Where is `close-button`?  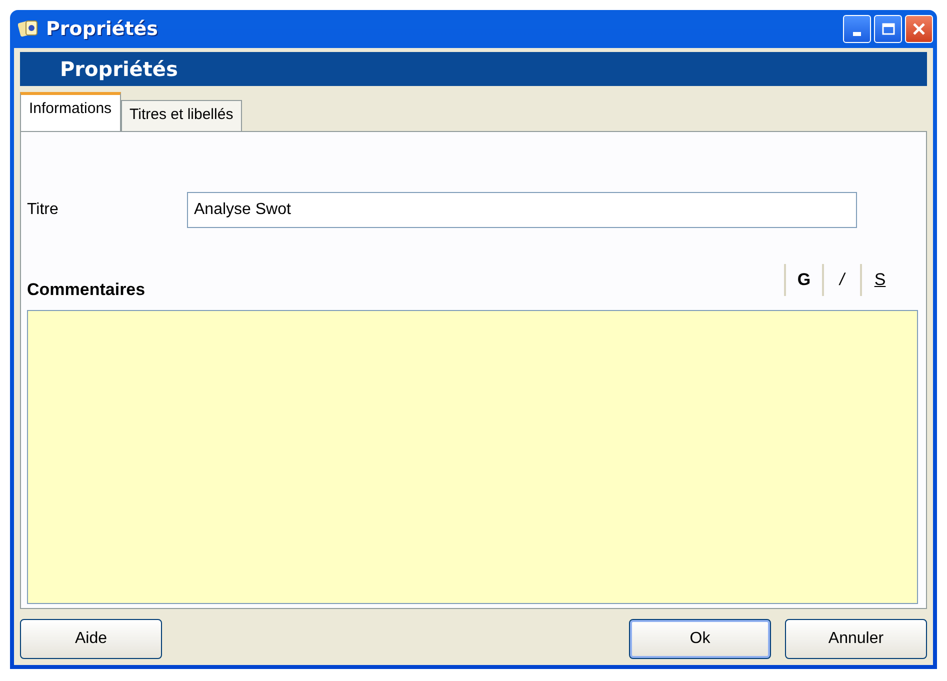 close-button is located at coordinates (919, 29).